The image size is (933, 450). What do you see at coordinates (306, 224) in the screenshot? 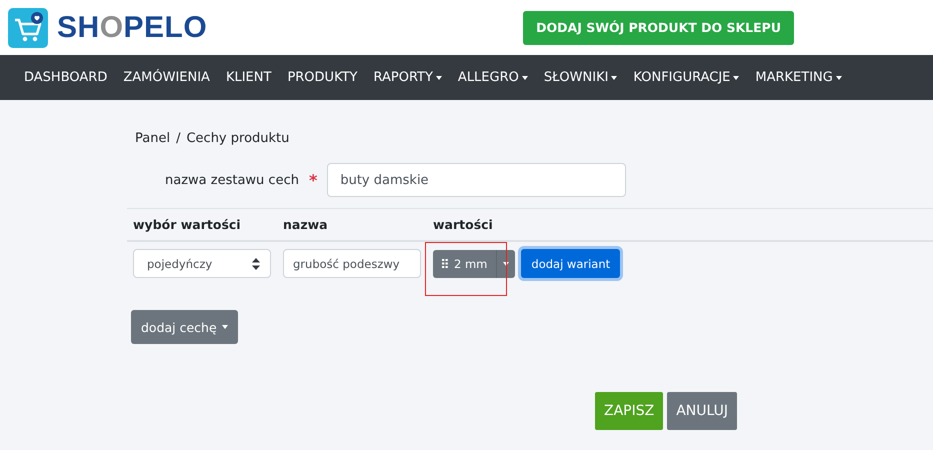
I see `column-header: nazwa` at bounding box center [306, 224].